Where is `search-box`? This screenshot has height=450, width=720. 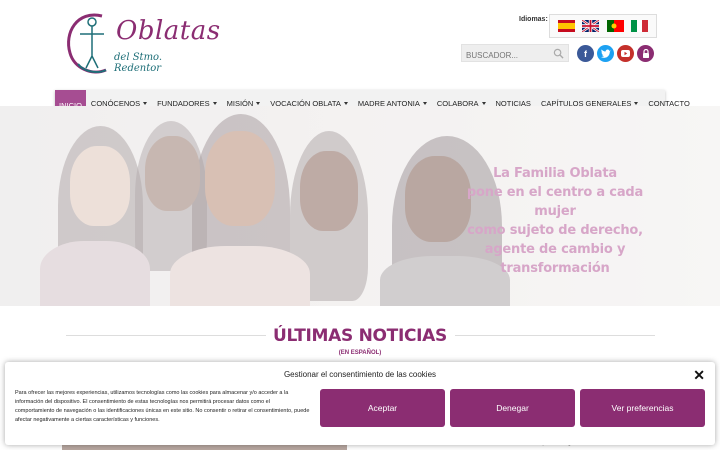
search-box is located at coordinates (515, 54).